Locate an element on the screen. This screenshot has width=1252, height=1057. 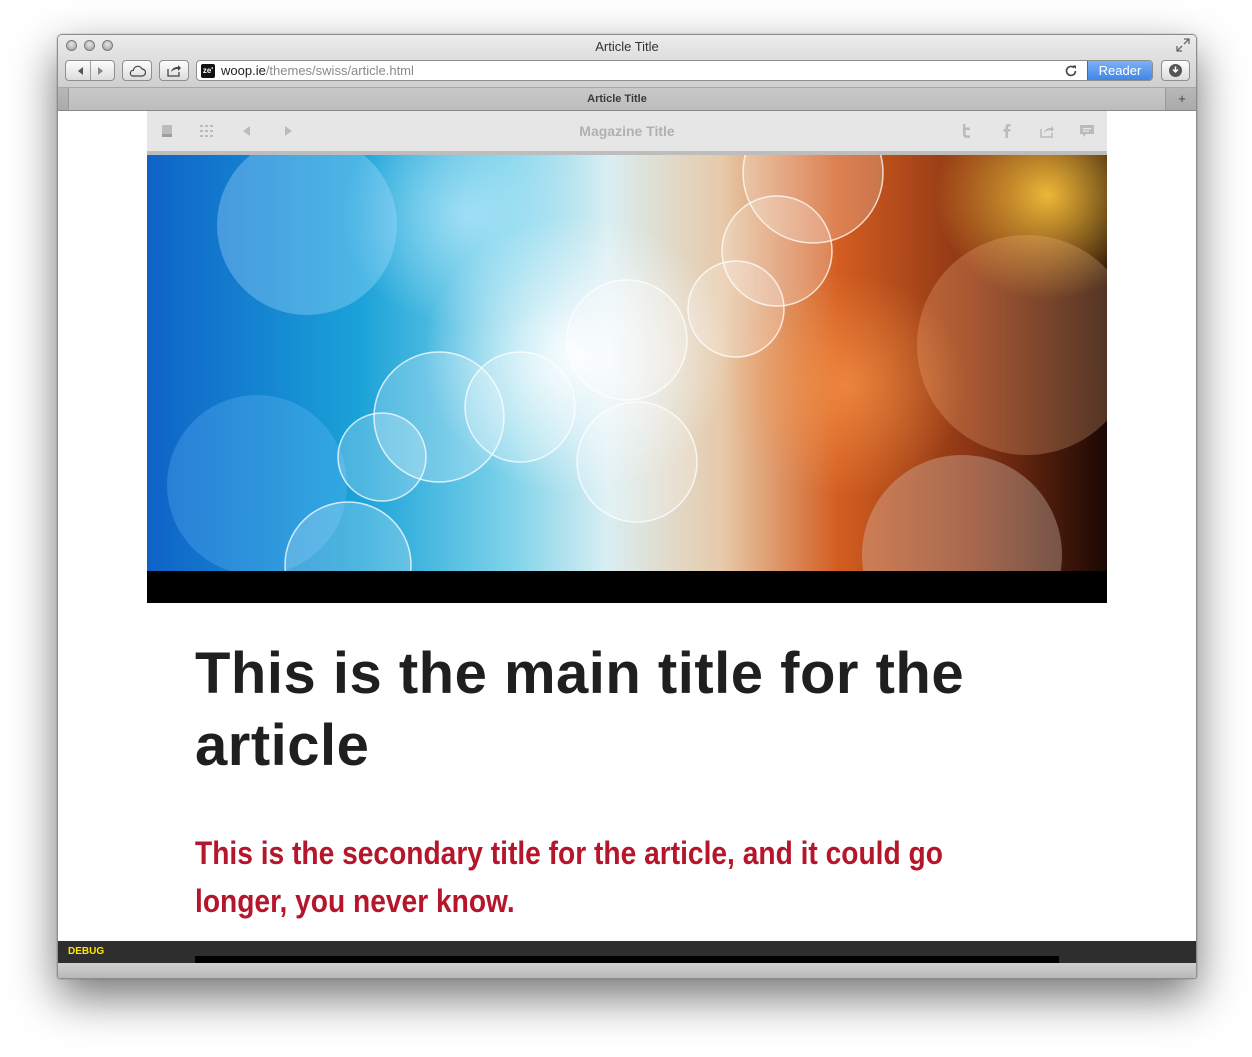
download-icon is located at coordinates (1175, 70).